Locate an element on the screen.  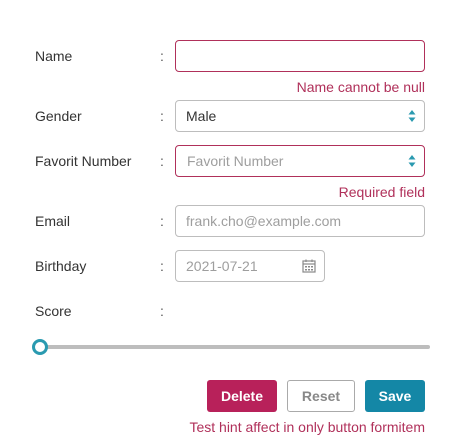
button-hint: Test hint affect in only button formitem is located at coordinates (307, 427).